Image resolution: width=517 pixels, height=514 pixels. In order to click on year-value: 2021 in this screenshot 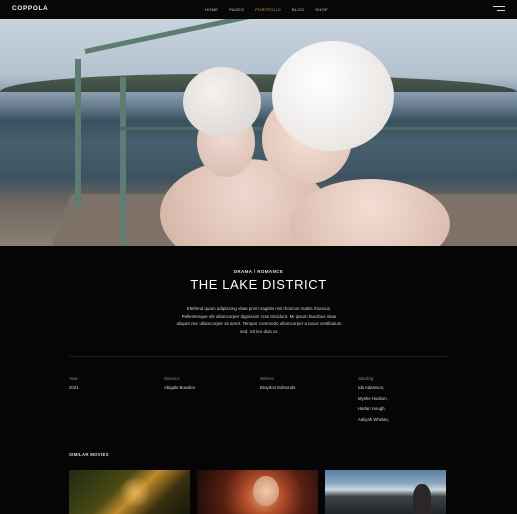, I will do `click(74, 387)`.